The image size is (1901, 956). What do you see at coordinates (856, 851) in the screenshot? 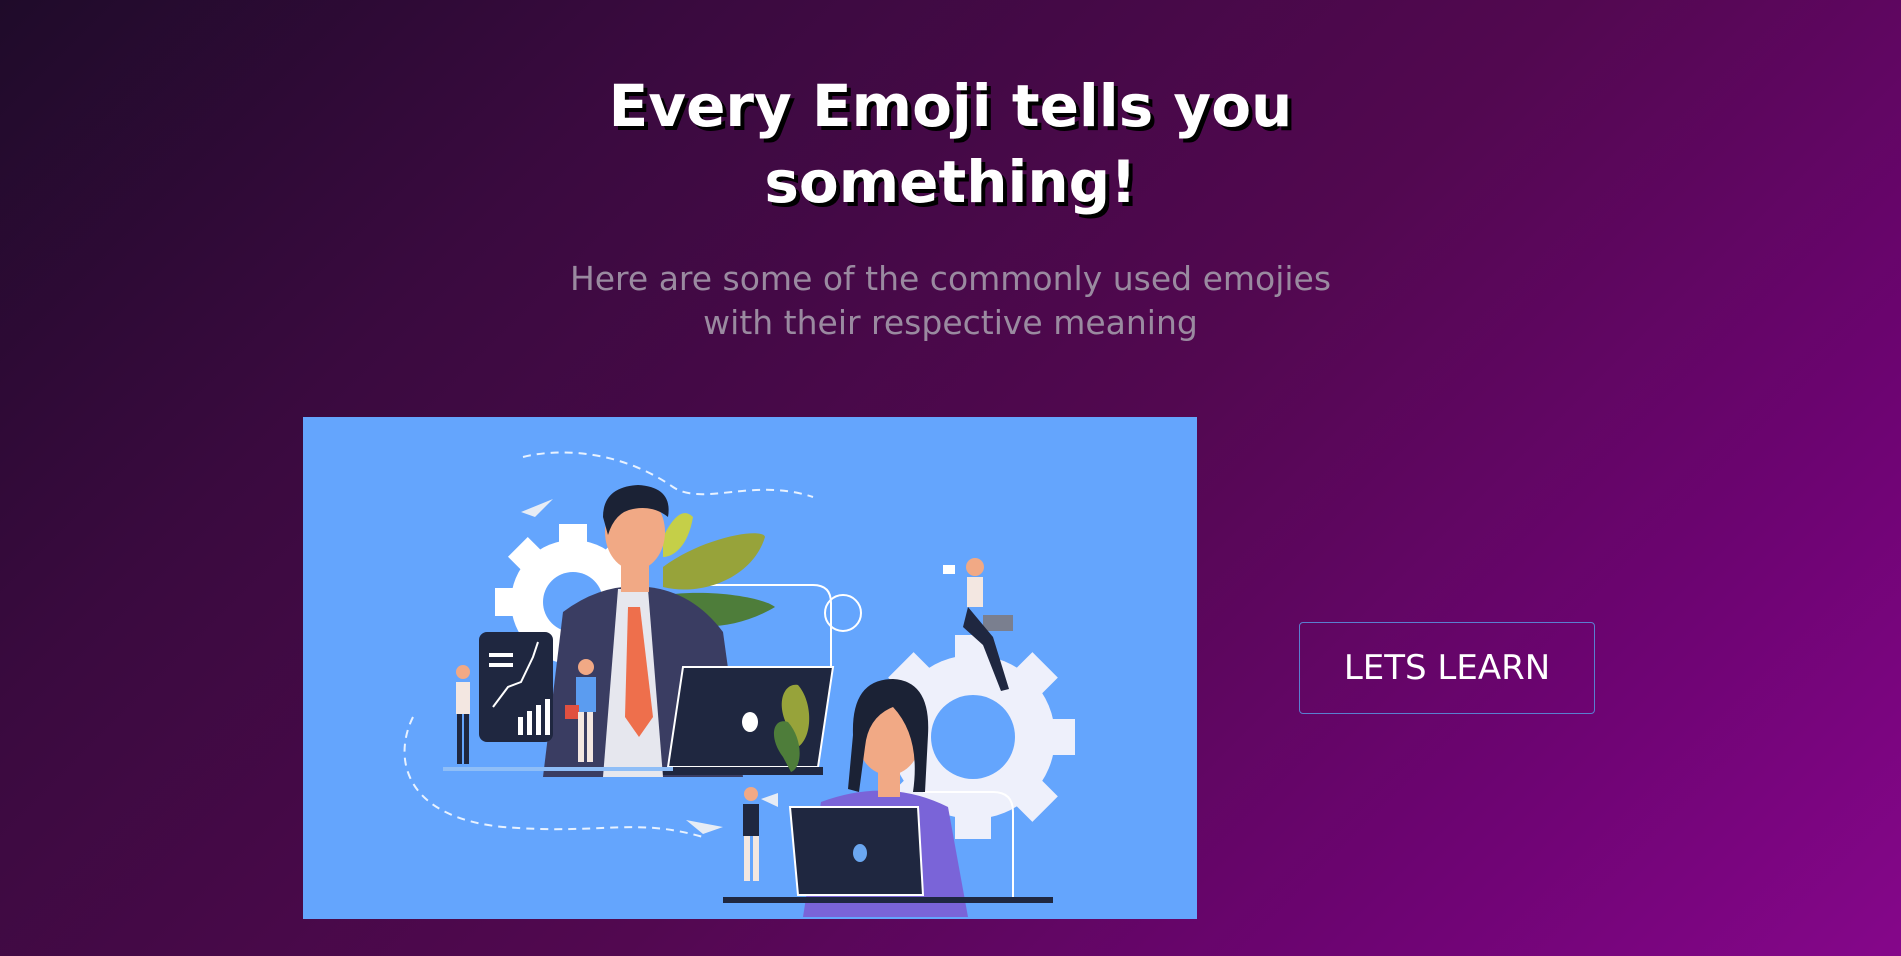
I see `laptop-icon` at bounding box center [856, 851].